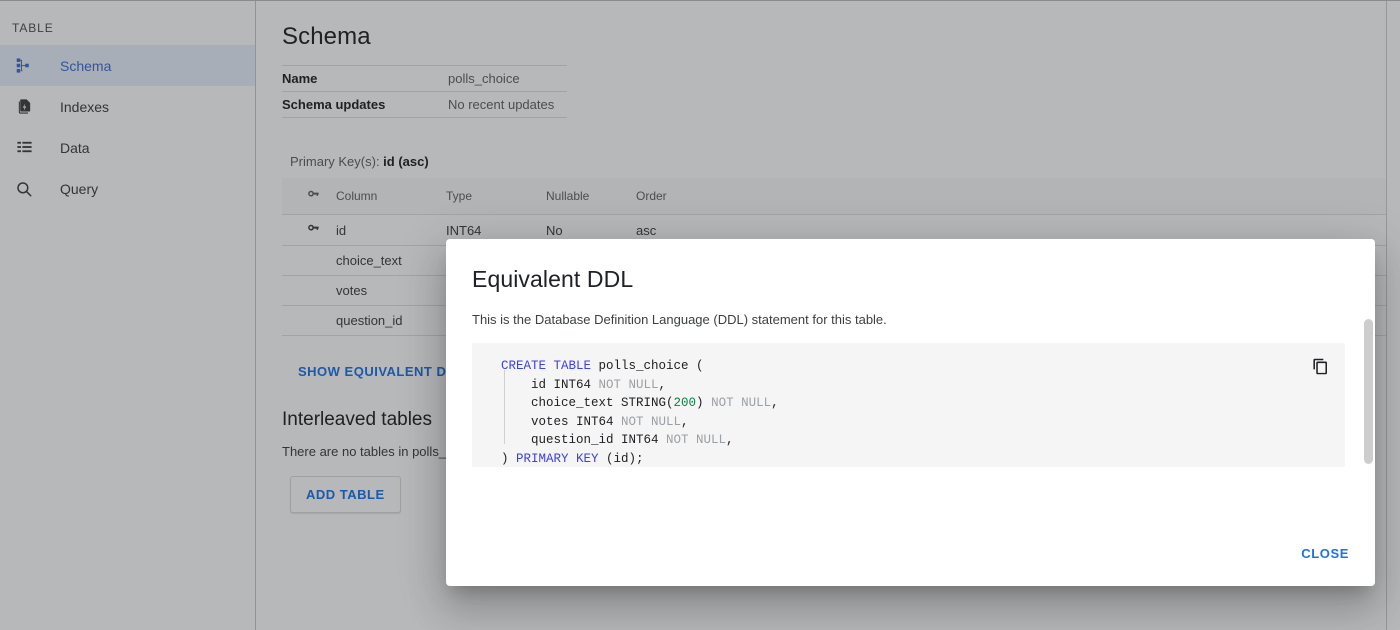 Image resolution: width=1400 pixels, height=630 pixels. I want to click on indent-guide, so click(504, 407).